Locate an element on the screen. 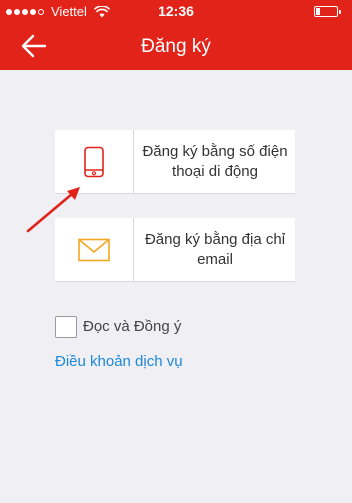  email-icon-cell is located at coordinates (94, 250).